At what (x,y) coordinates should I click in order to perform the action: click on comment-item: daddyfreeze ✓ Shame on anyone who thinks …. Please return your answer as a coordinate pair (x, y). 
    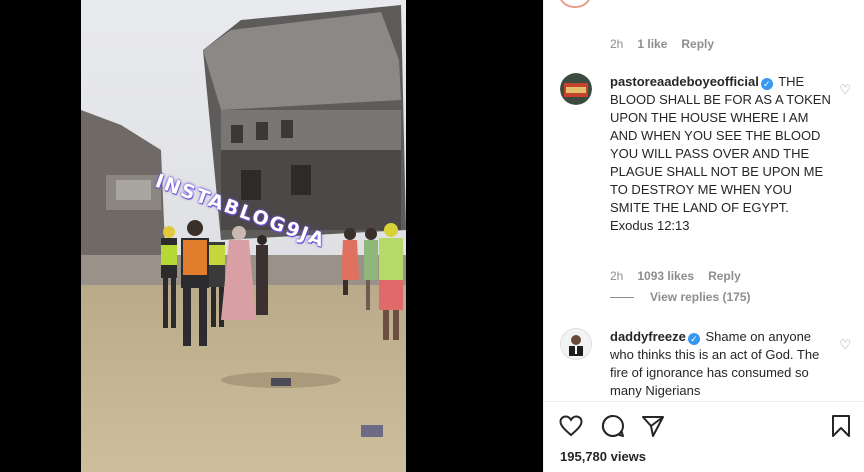
    Looking at the image, I should click on (705, 364).